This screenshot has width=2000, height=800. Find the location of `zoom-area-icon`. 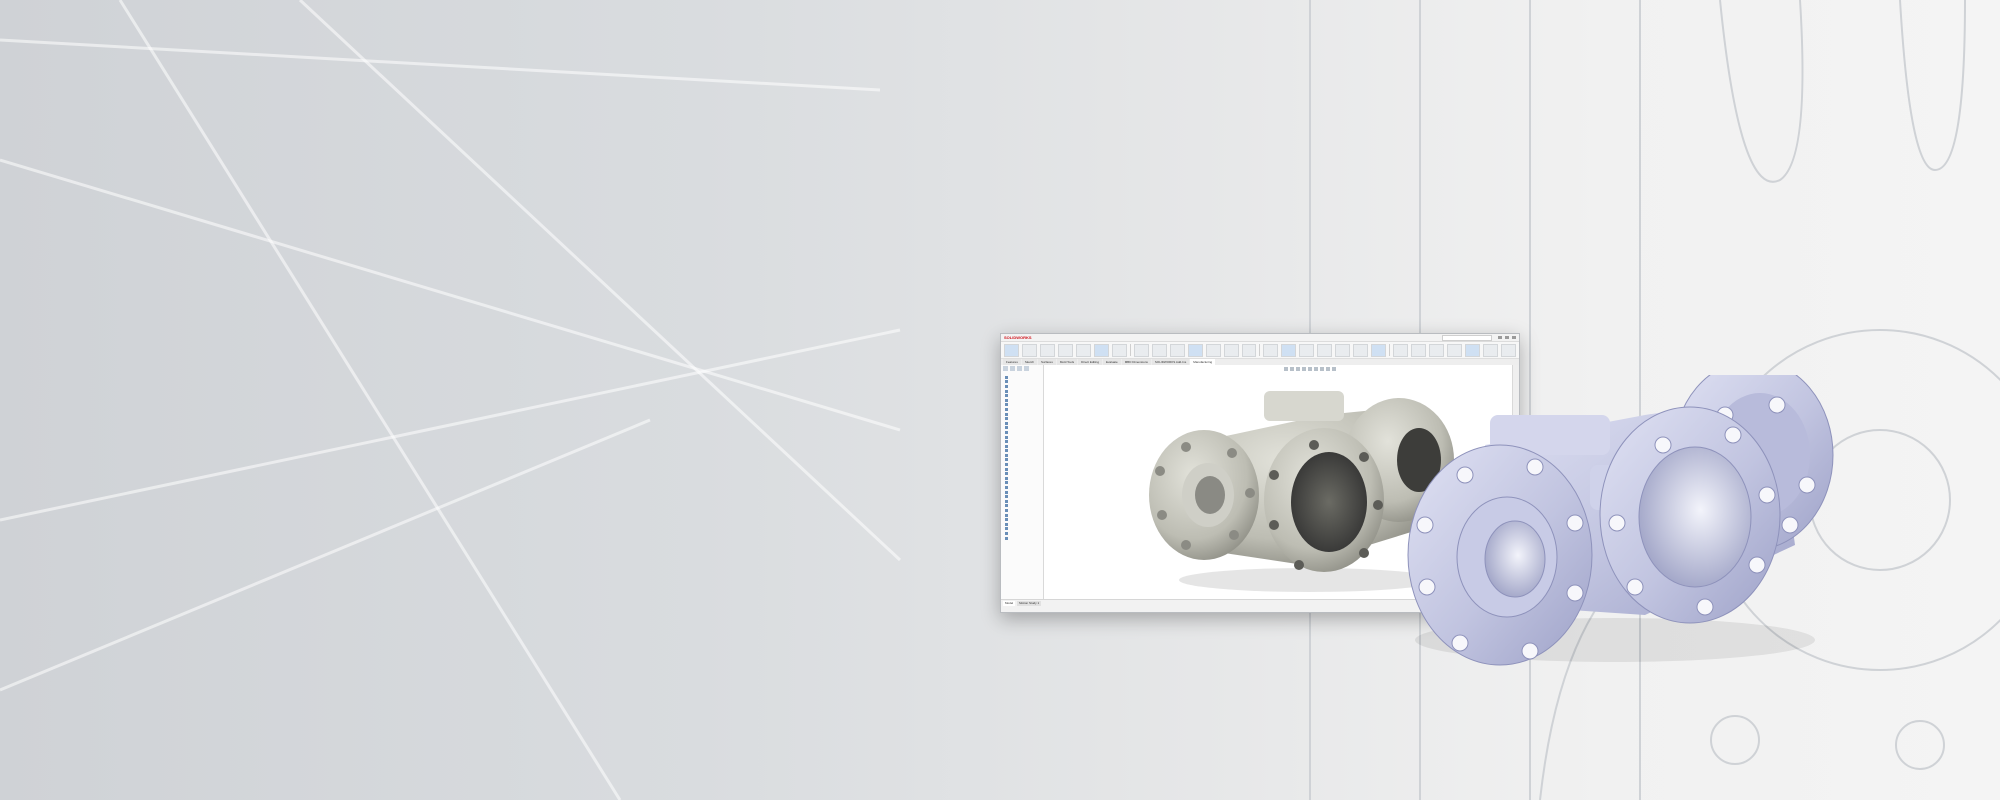

zoom-area-icon is located at coordinates (1292, 369).